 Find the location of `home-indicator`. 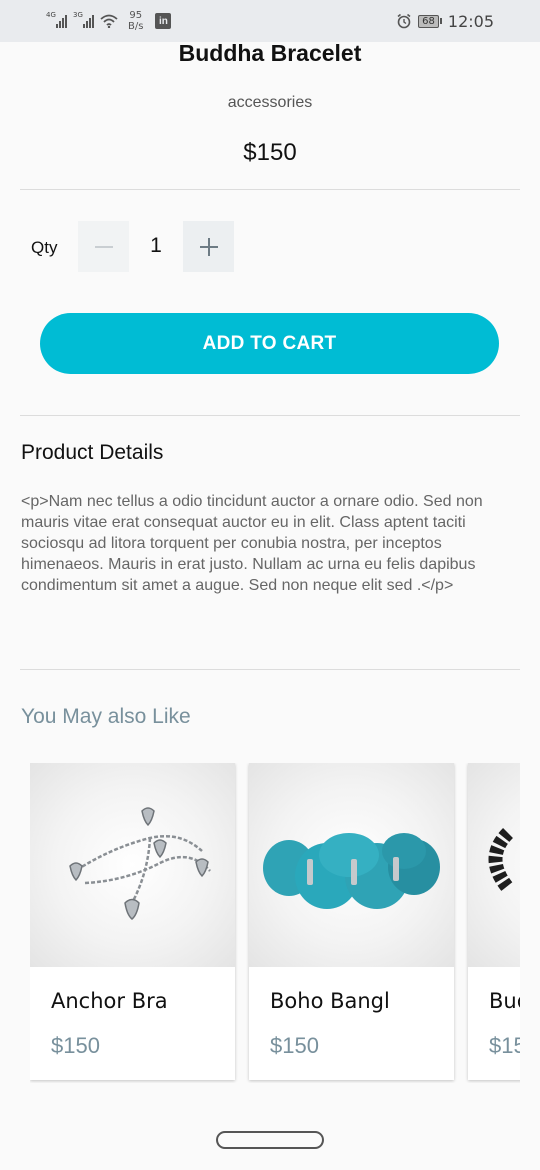

home-indicator is located at coordinates (270, 1140).